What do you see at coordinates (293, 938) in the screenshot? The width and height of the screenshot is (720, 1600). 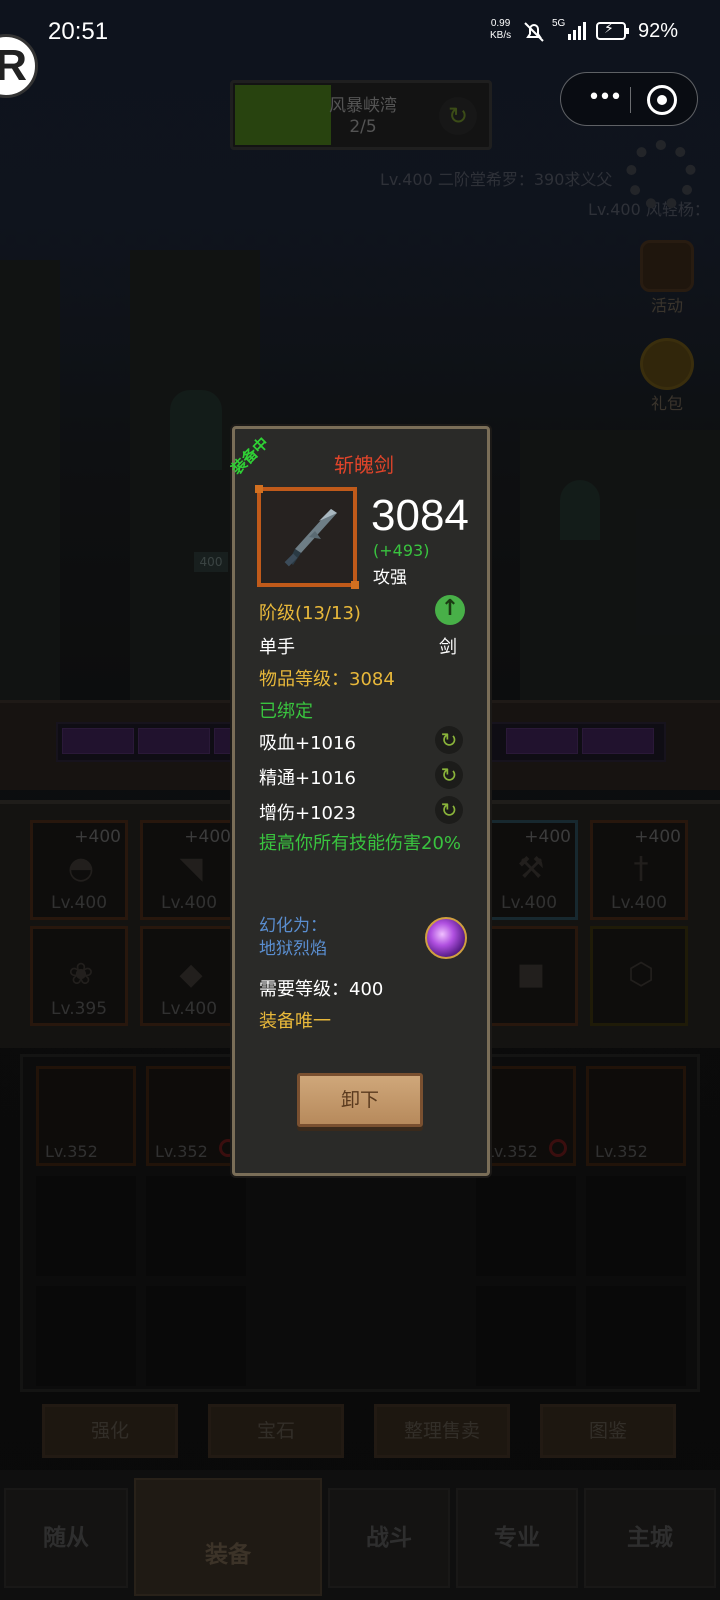 I see `transmog-info: 幻化为： 地狱烈焰` at bounding box center [293, 938].